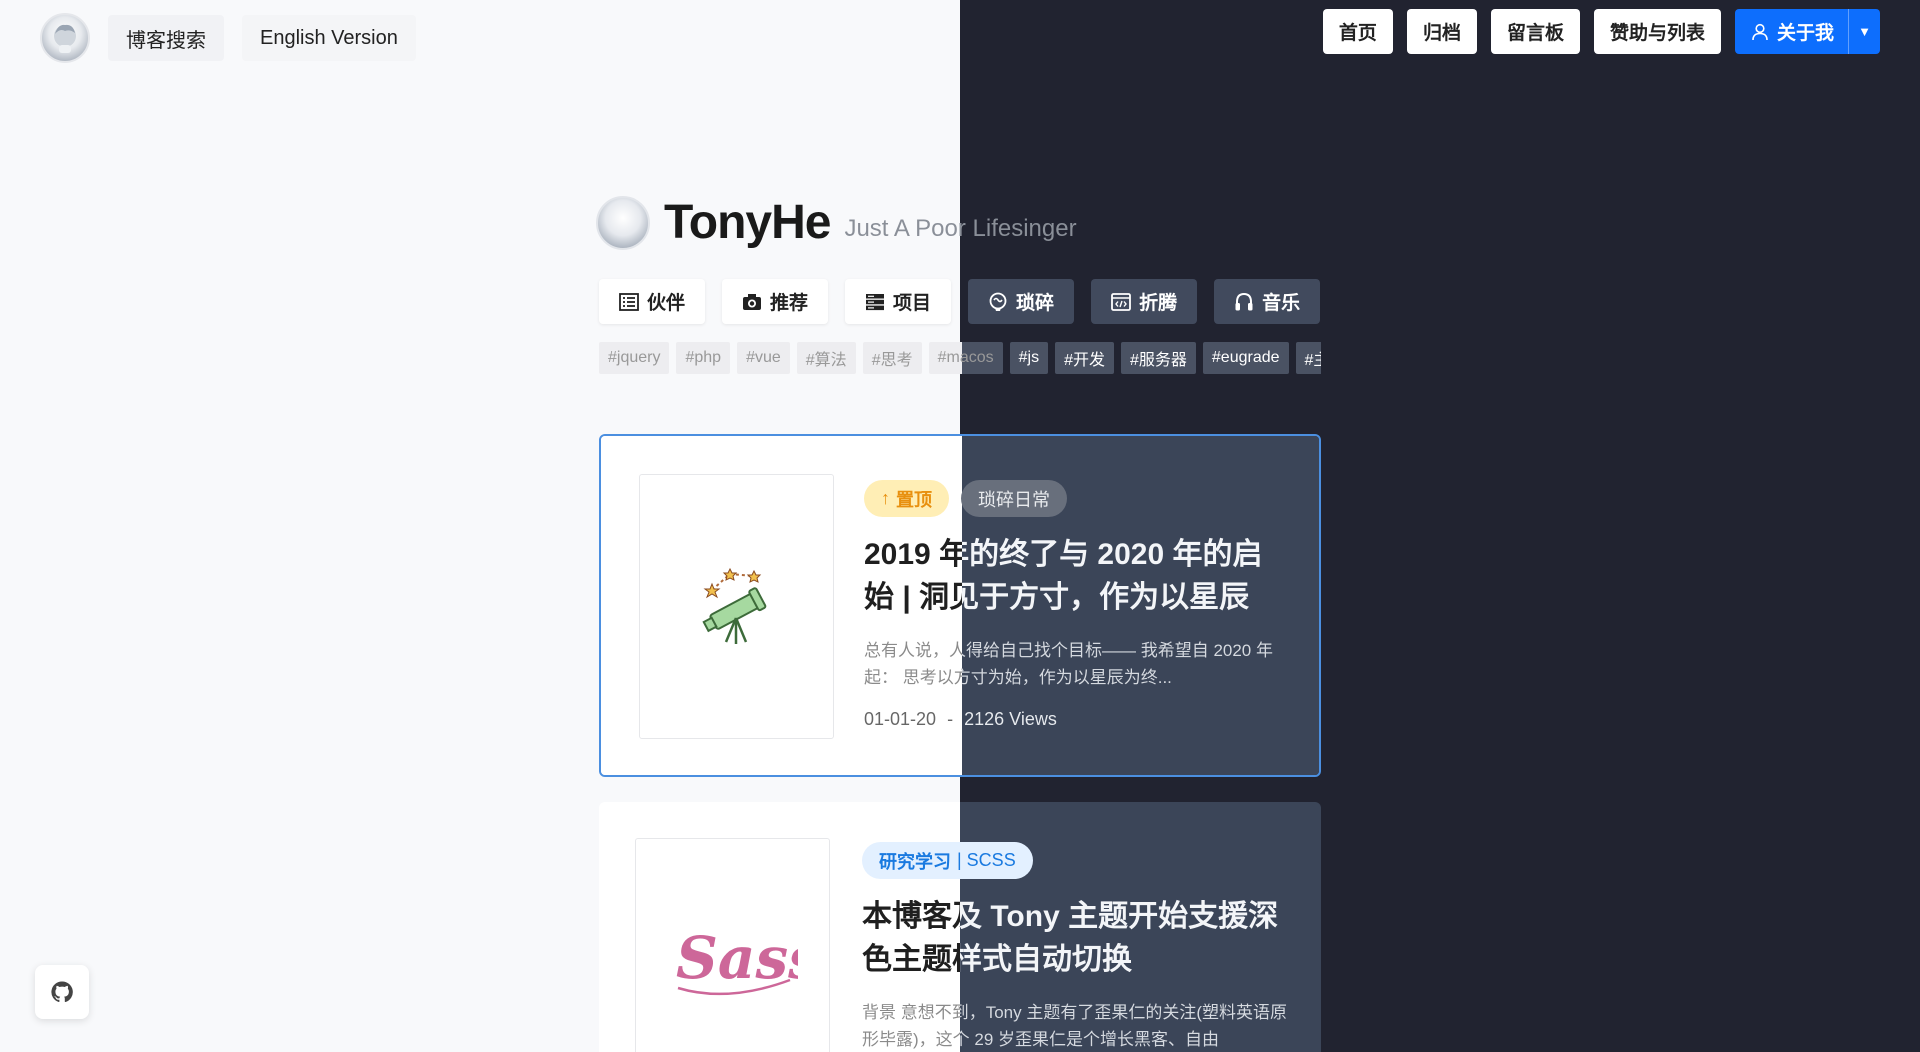  What do you see at coordinates (965, 358) in the screenshot?
I see `tag-item: #macos` at bounding box center [965, 358].